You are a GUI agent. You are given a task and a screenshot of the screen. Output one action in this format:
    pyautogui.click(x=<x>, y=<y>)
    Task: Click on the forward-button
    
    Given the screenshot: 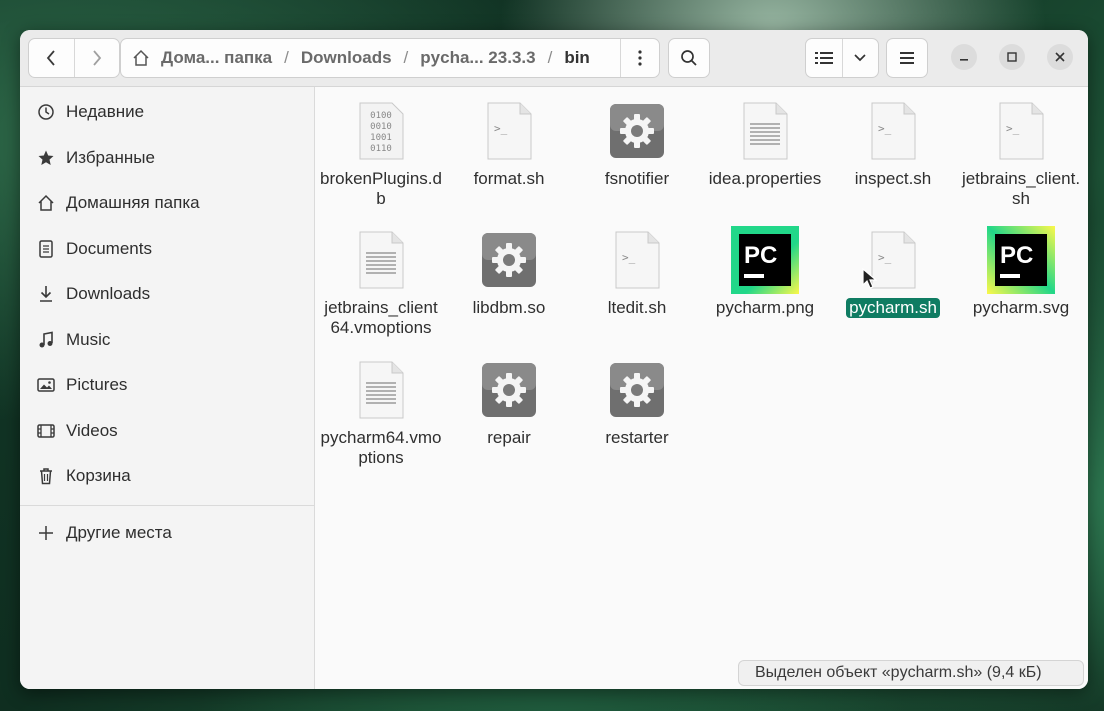 What is the action you would take?
    pyautogui.click(x=96, y=58)
    